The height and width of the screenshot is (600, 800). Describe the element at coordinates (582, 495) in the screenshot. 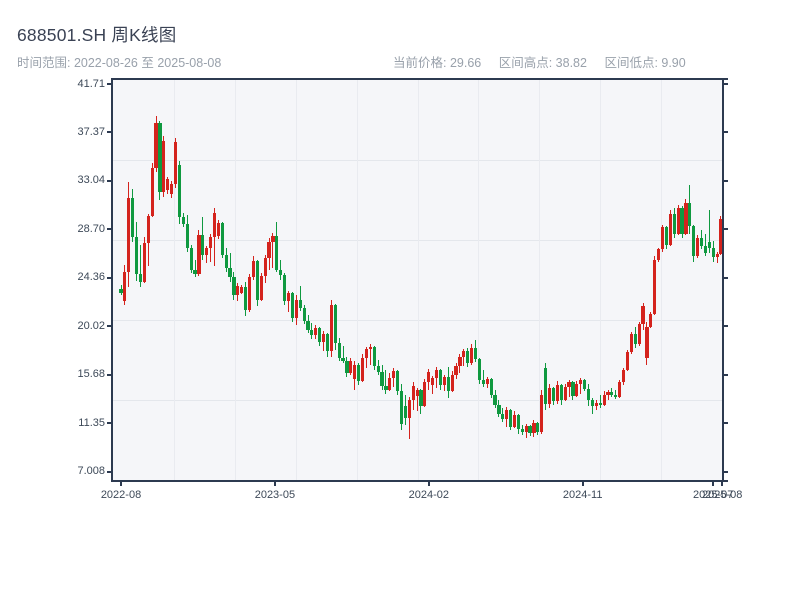

I see `x-tick-label: 2024-11` at that location.